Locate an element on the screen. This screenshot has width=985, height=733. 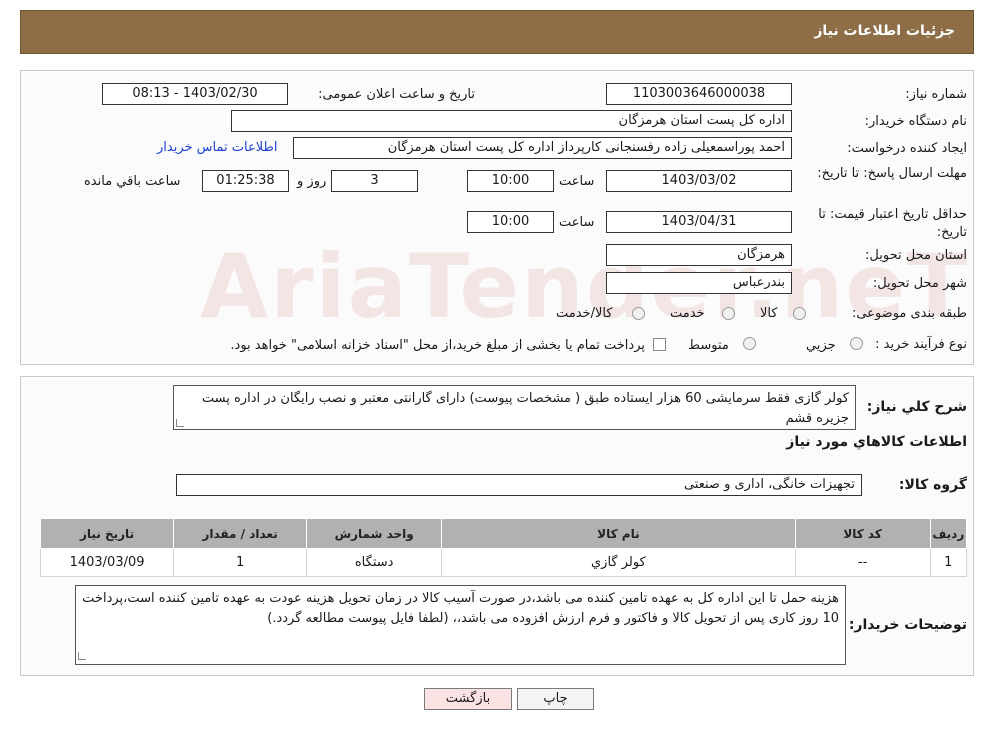
reply-date-field: 1403/03/02 is located at coordinates (699, 181).